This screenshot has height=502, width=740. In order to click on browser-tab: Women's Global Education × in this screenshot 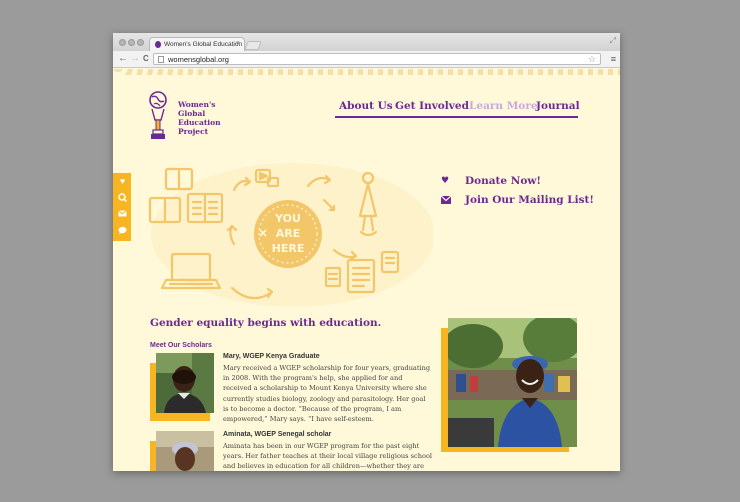, I will do `click(197, 44)`.